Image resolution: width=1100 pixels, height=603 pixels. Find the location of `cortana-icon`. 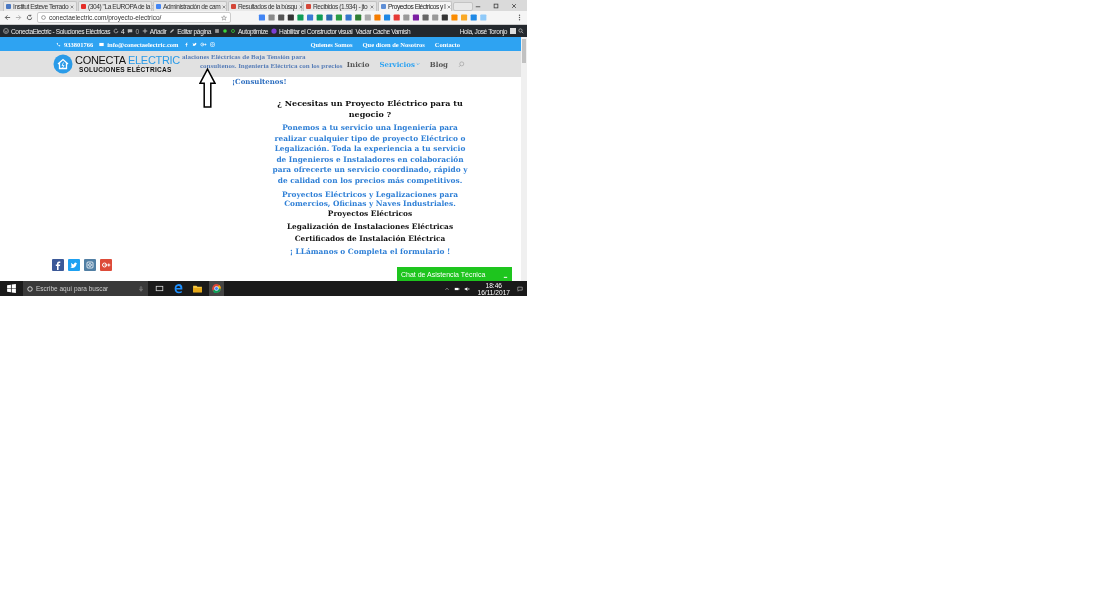

cortana-icon is located at coordinates (30, 288).